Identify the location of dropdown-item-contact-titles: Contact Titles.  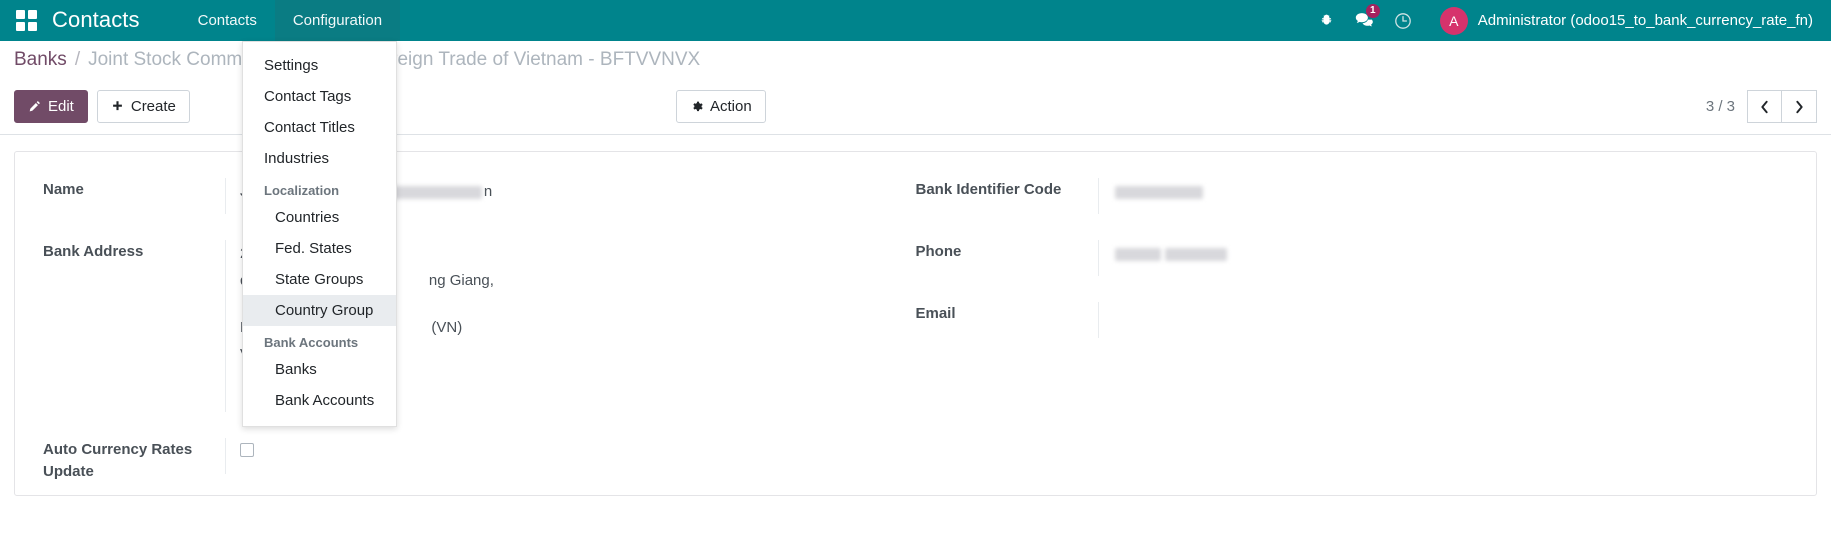
(319, 127).